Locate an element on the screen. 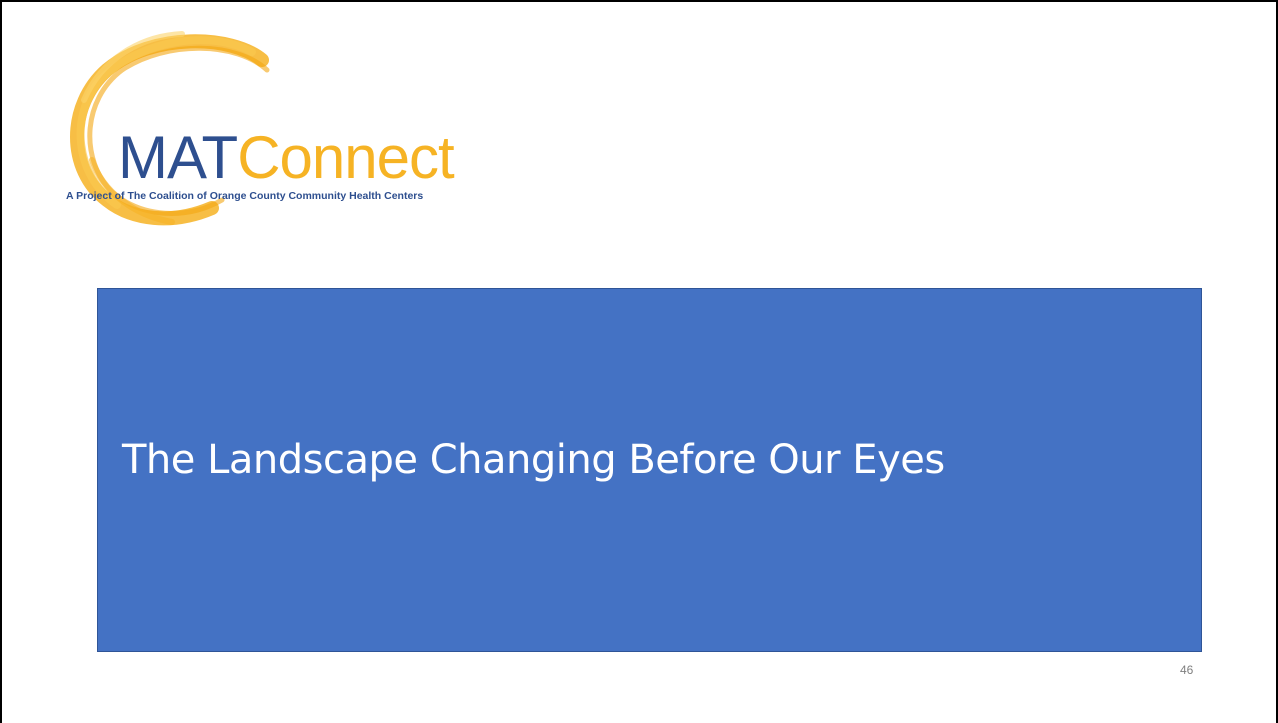 The width and height of the screenshot is (1278, 723). logo-wordmark: MATConnect is located at coordinates (286, 158).